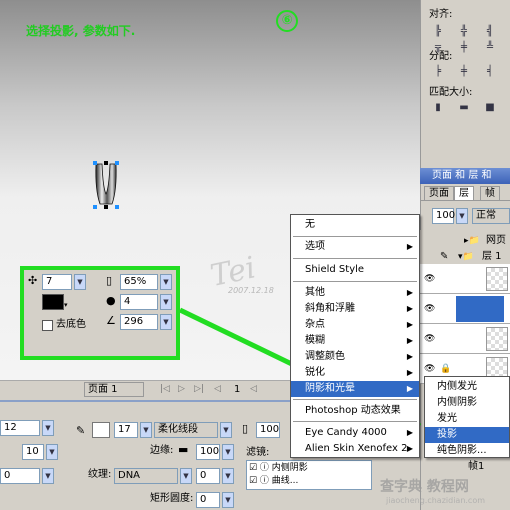 This screenshot has height=510, width=510. What do you see at coordinates (355, 270) in the screenshot?
I see `menu-item-shield-style: Shield Style` at bounding box center [355, 270].